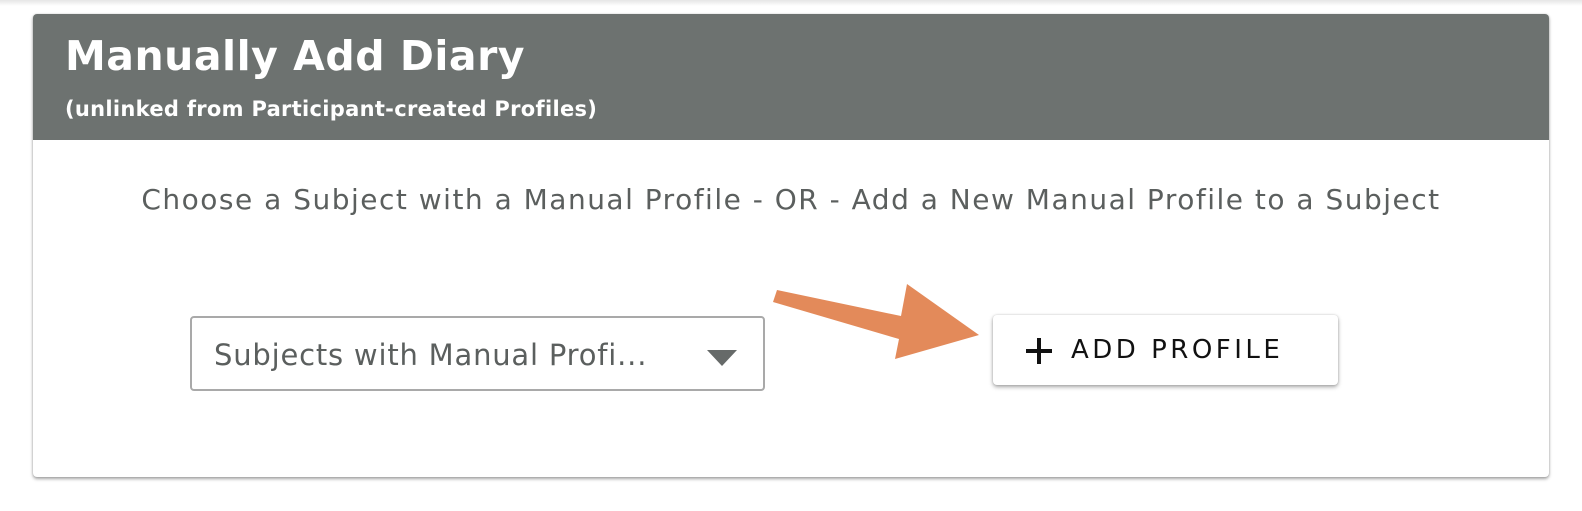 The image size is (1582, 511). Describe the element at coordinates (1177, 350) in the screenshot. I see `add-profile-label: ADD PROFILE` at that location.